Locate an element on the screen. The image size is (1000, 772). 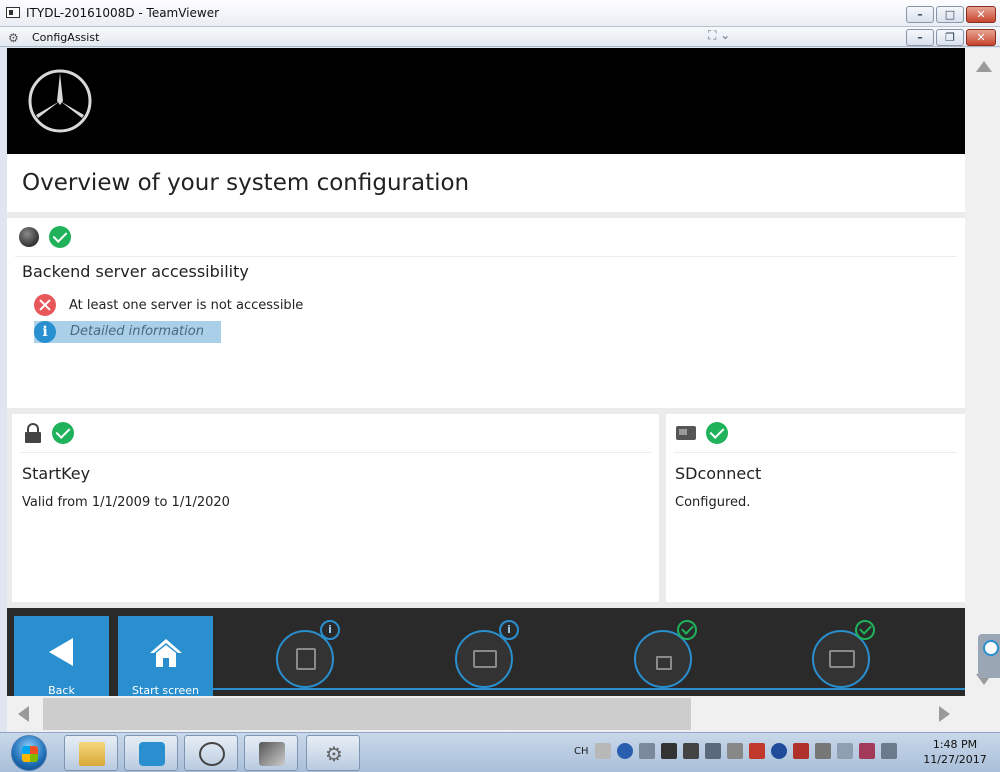
globe-icon is located at coordinates (29, 237).